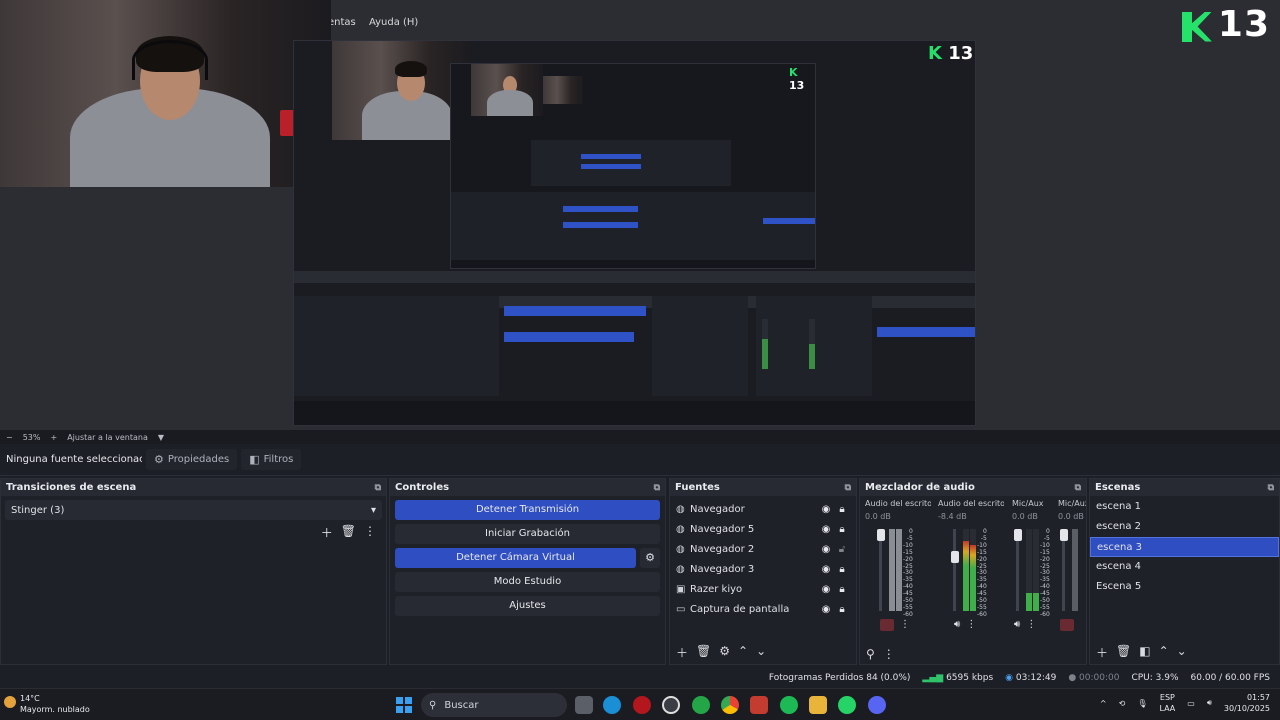 The width and height of the screenshot is (1280, 720). What do you see at coordinates (847, 705) in the screenshot?
I see `whatsapp-icon` at bounding box center [847, 705].